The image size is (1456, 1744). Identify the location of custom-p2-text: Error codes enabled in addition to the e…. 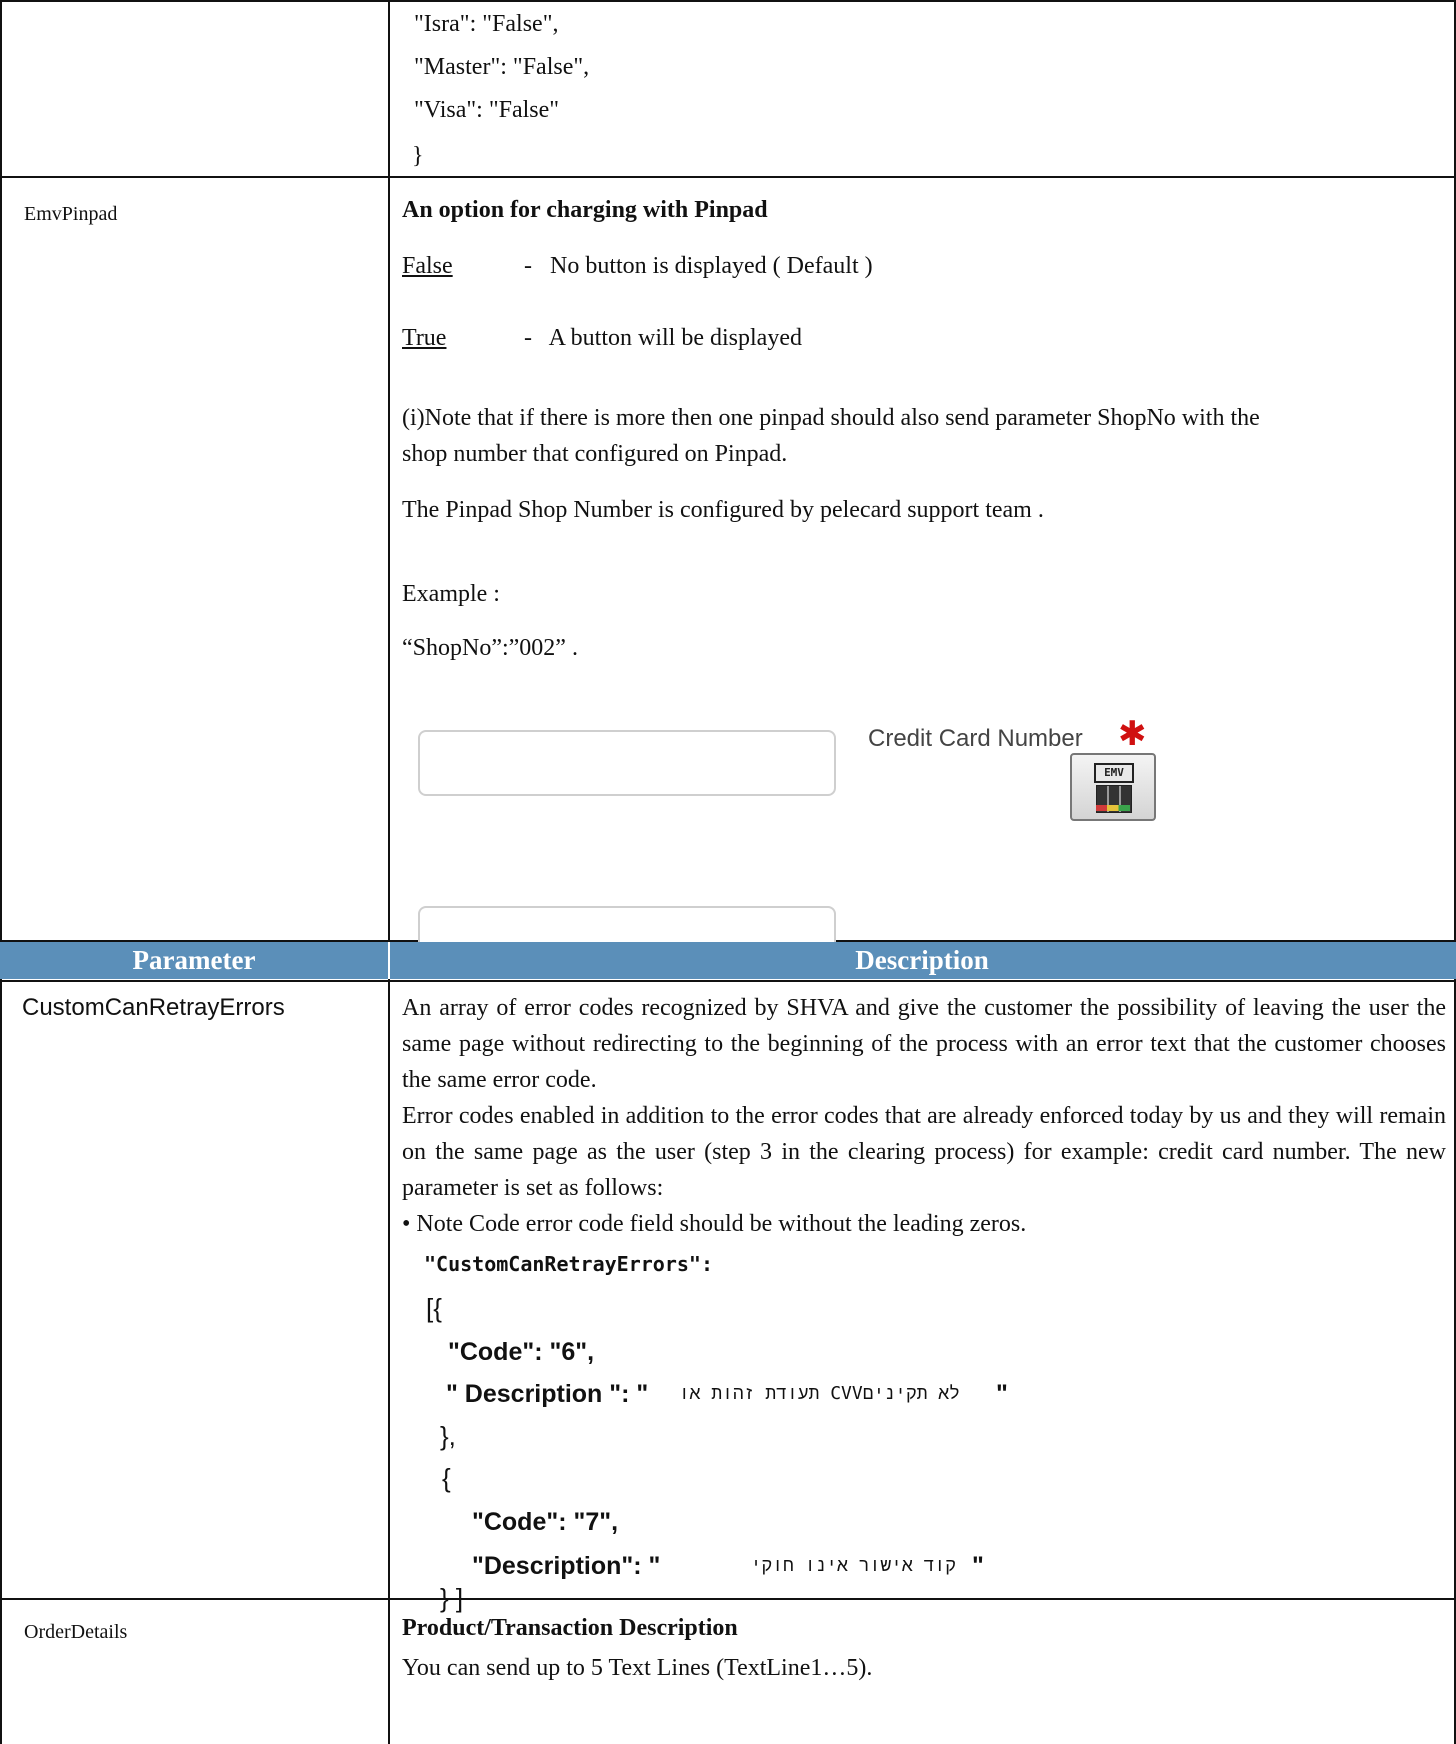
(924, 1152).